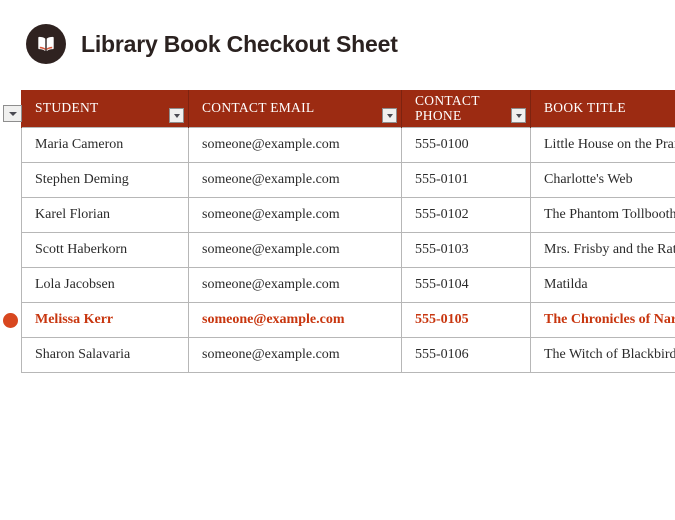  I want to click on row-filter-button, so click(12, 113).